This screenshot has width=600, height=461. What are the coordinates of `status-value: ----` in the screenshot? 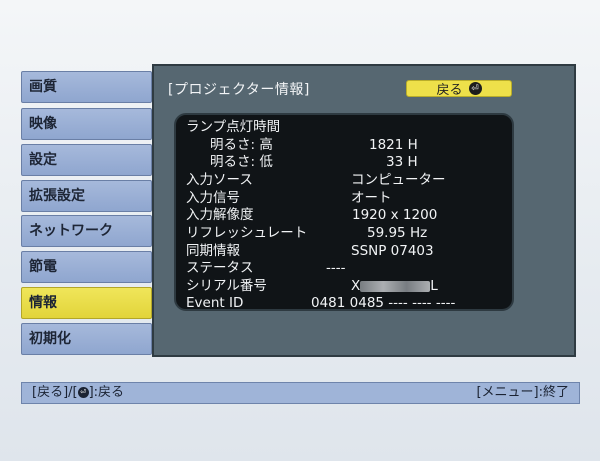 It's located at (336, 268).